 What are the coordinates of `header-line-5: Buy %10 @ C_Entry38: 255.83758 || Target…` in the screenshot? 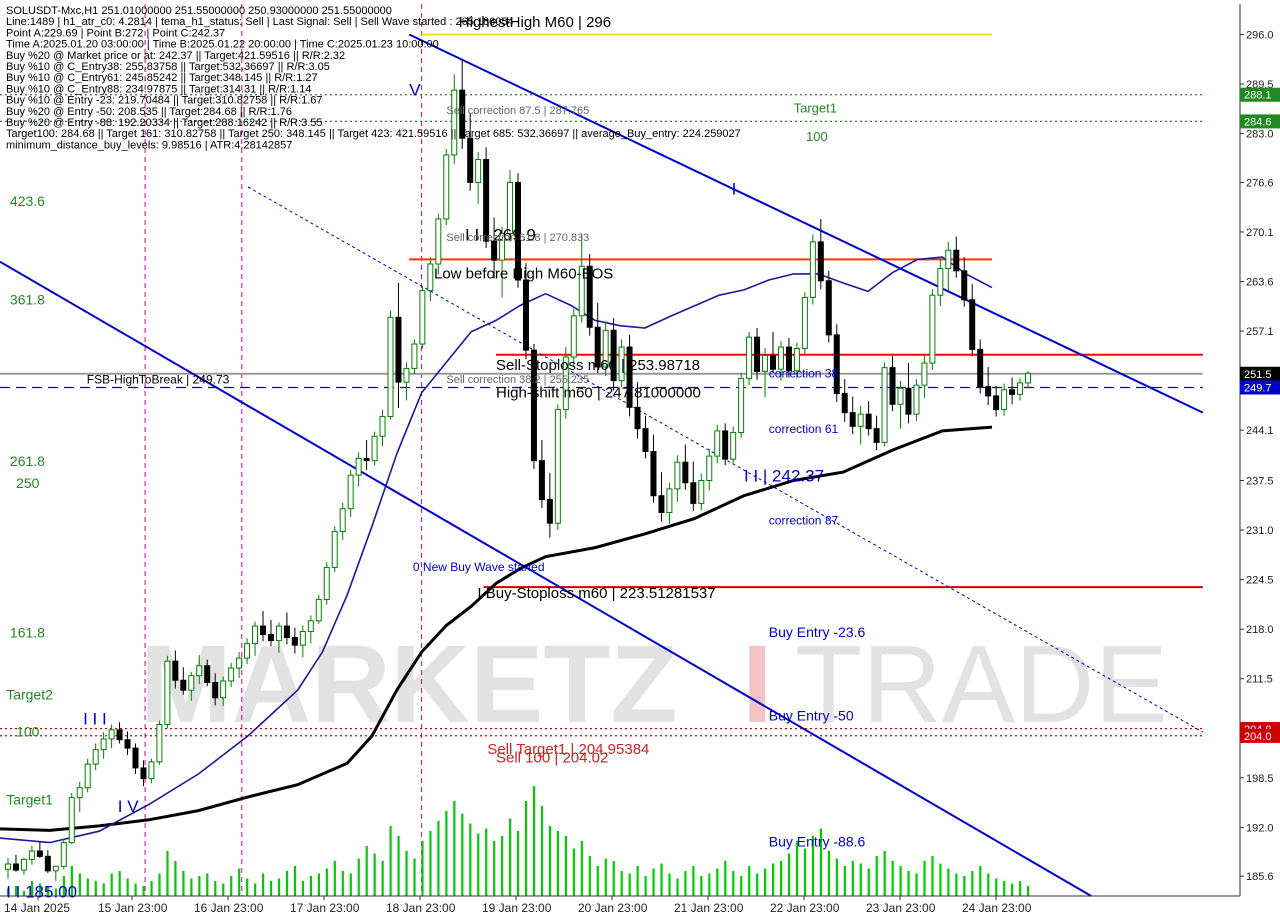 It's located at (168, 67).